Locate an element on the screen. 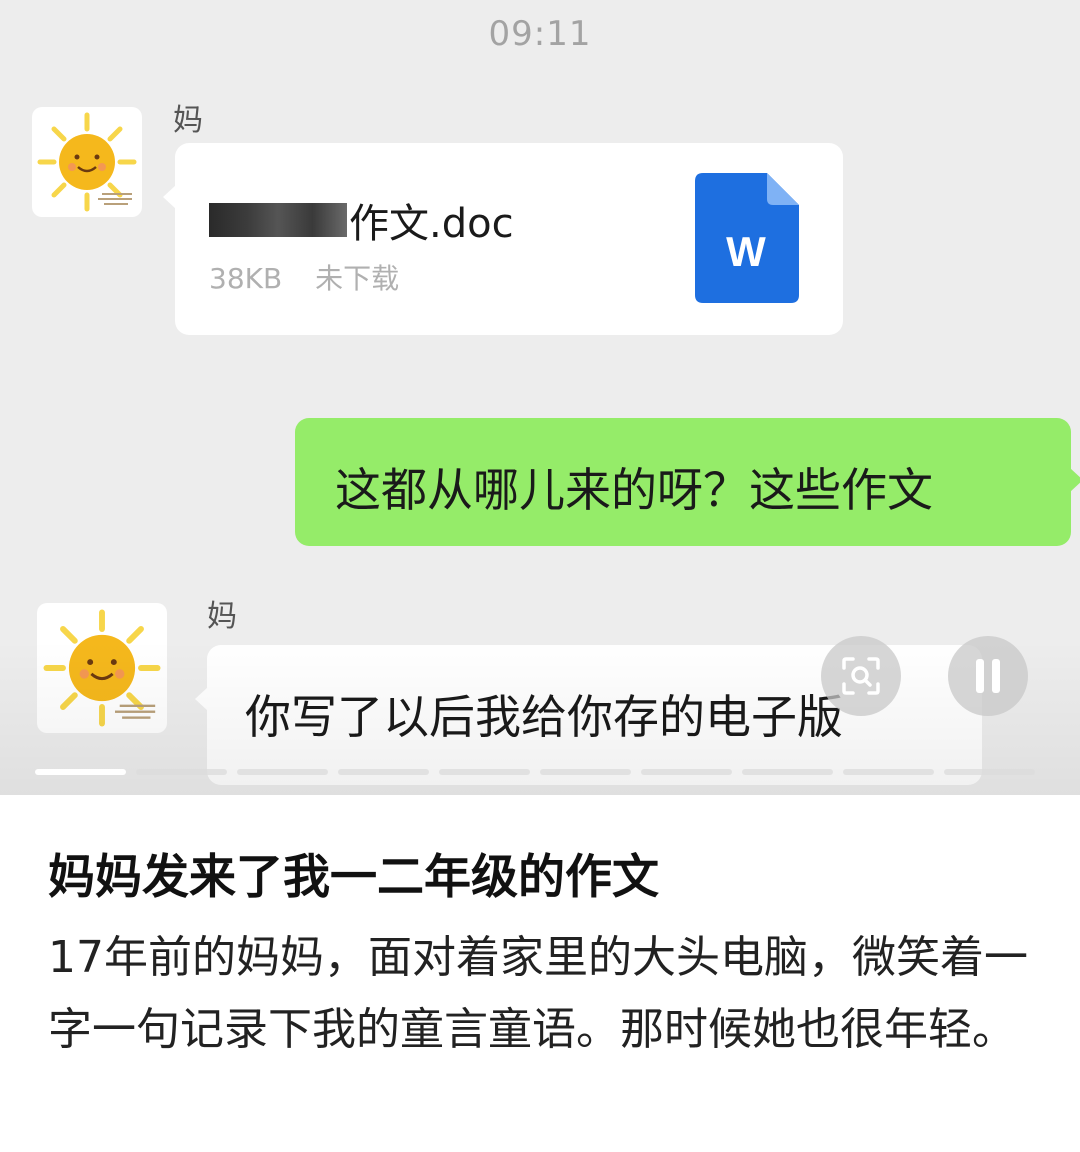 Image resolution: width=1080 pixels, height=1152 pixels. pause-icon is located at coordinates (988, 676).